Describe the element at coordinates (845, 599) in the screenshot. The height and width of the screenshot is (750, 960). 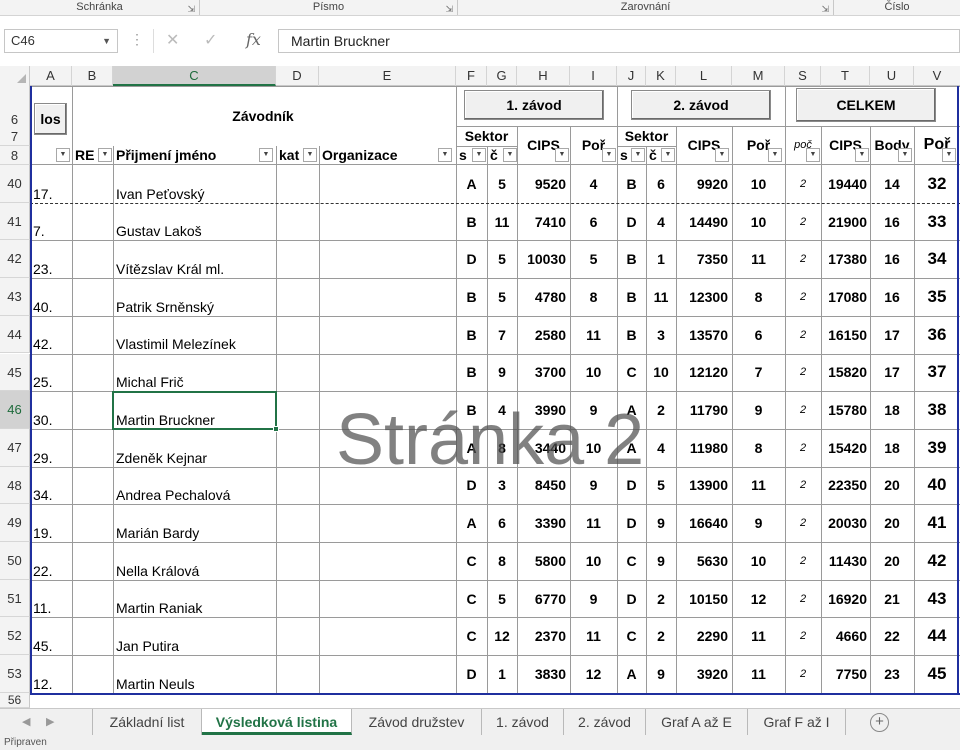
I see `cell-cips: 16920` at that location.